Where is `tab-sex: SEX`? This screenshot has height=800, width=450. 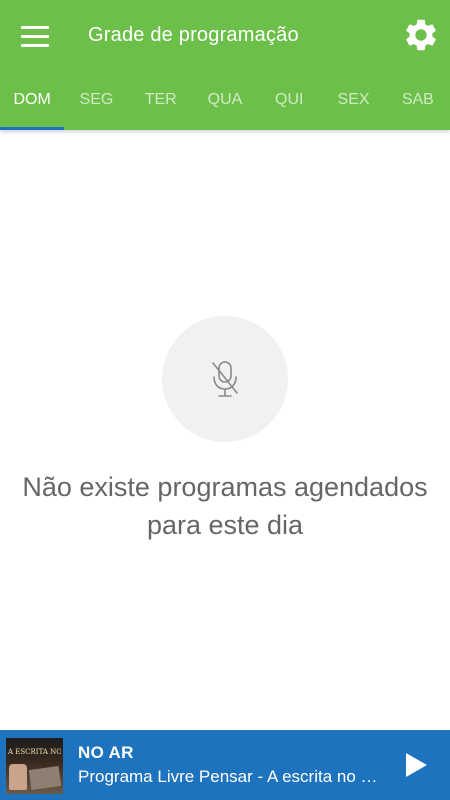 tab-sex: SEX is located at coordinates (353, 101).